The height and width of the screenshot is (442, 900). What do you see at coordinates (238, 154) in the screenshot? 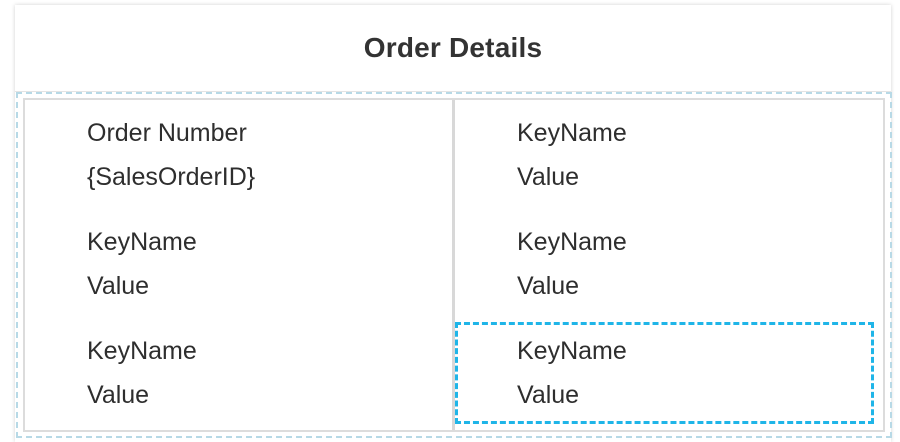
I see `field-order-number: Order Number {SalesOrderID}` at bounding box center [238, 154].